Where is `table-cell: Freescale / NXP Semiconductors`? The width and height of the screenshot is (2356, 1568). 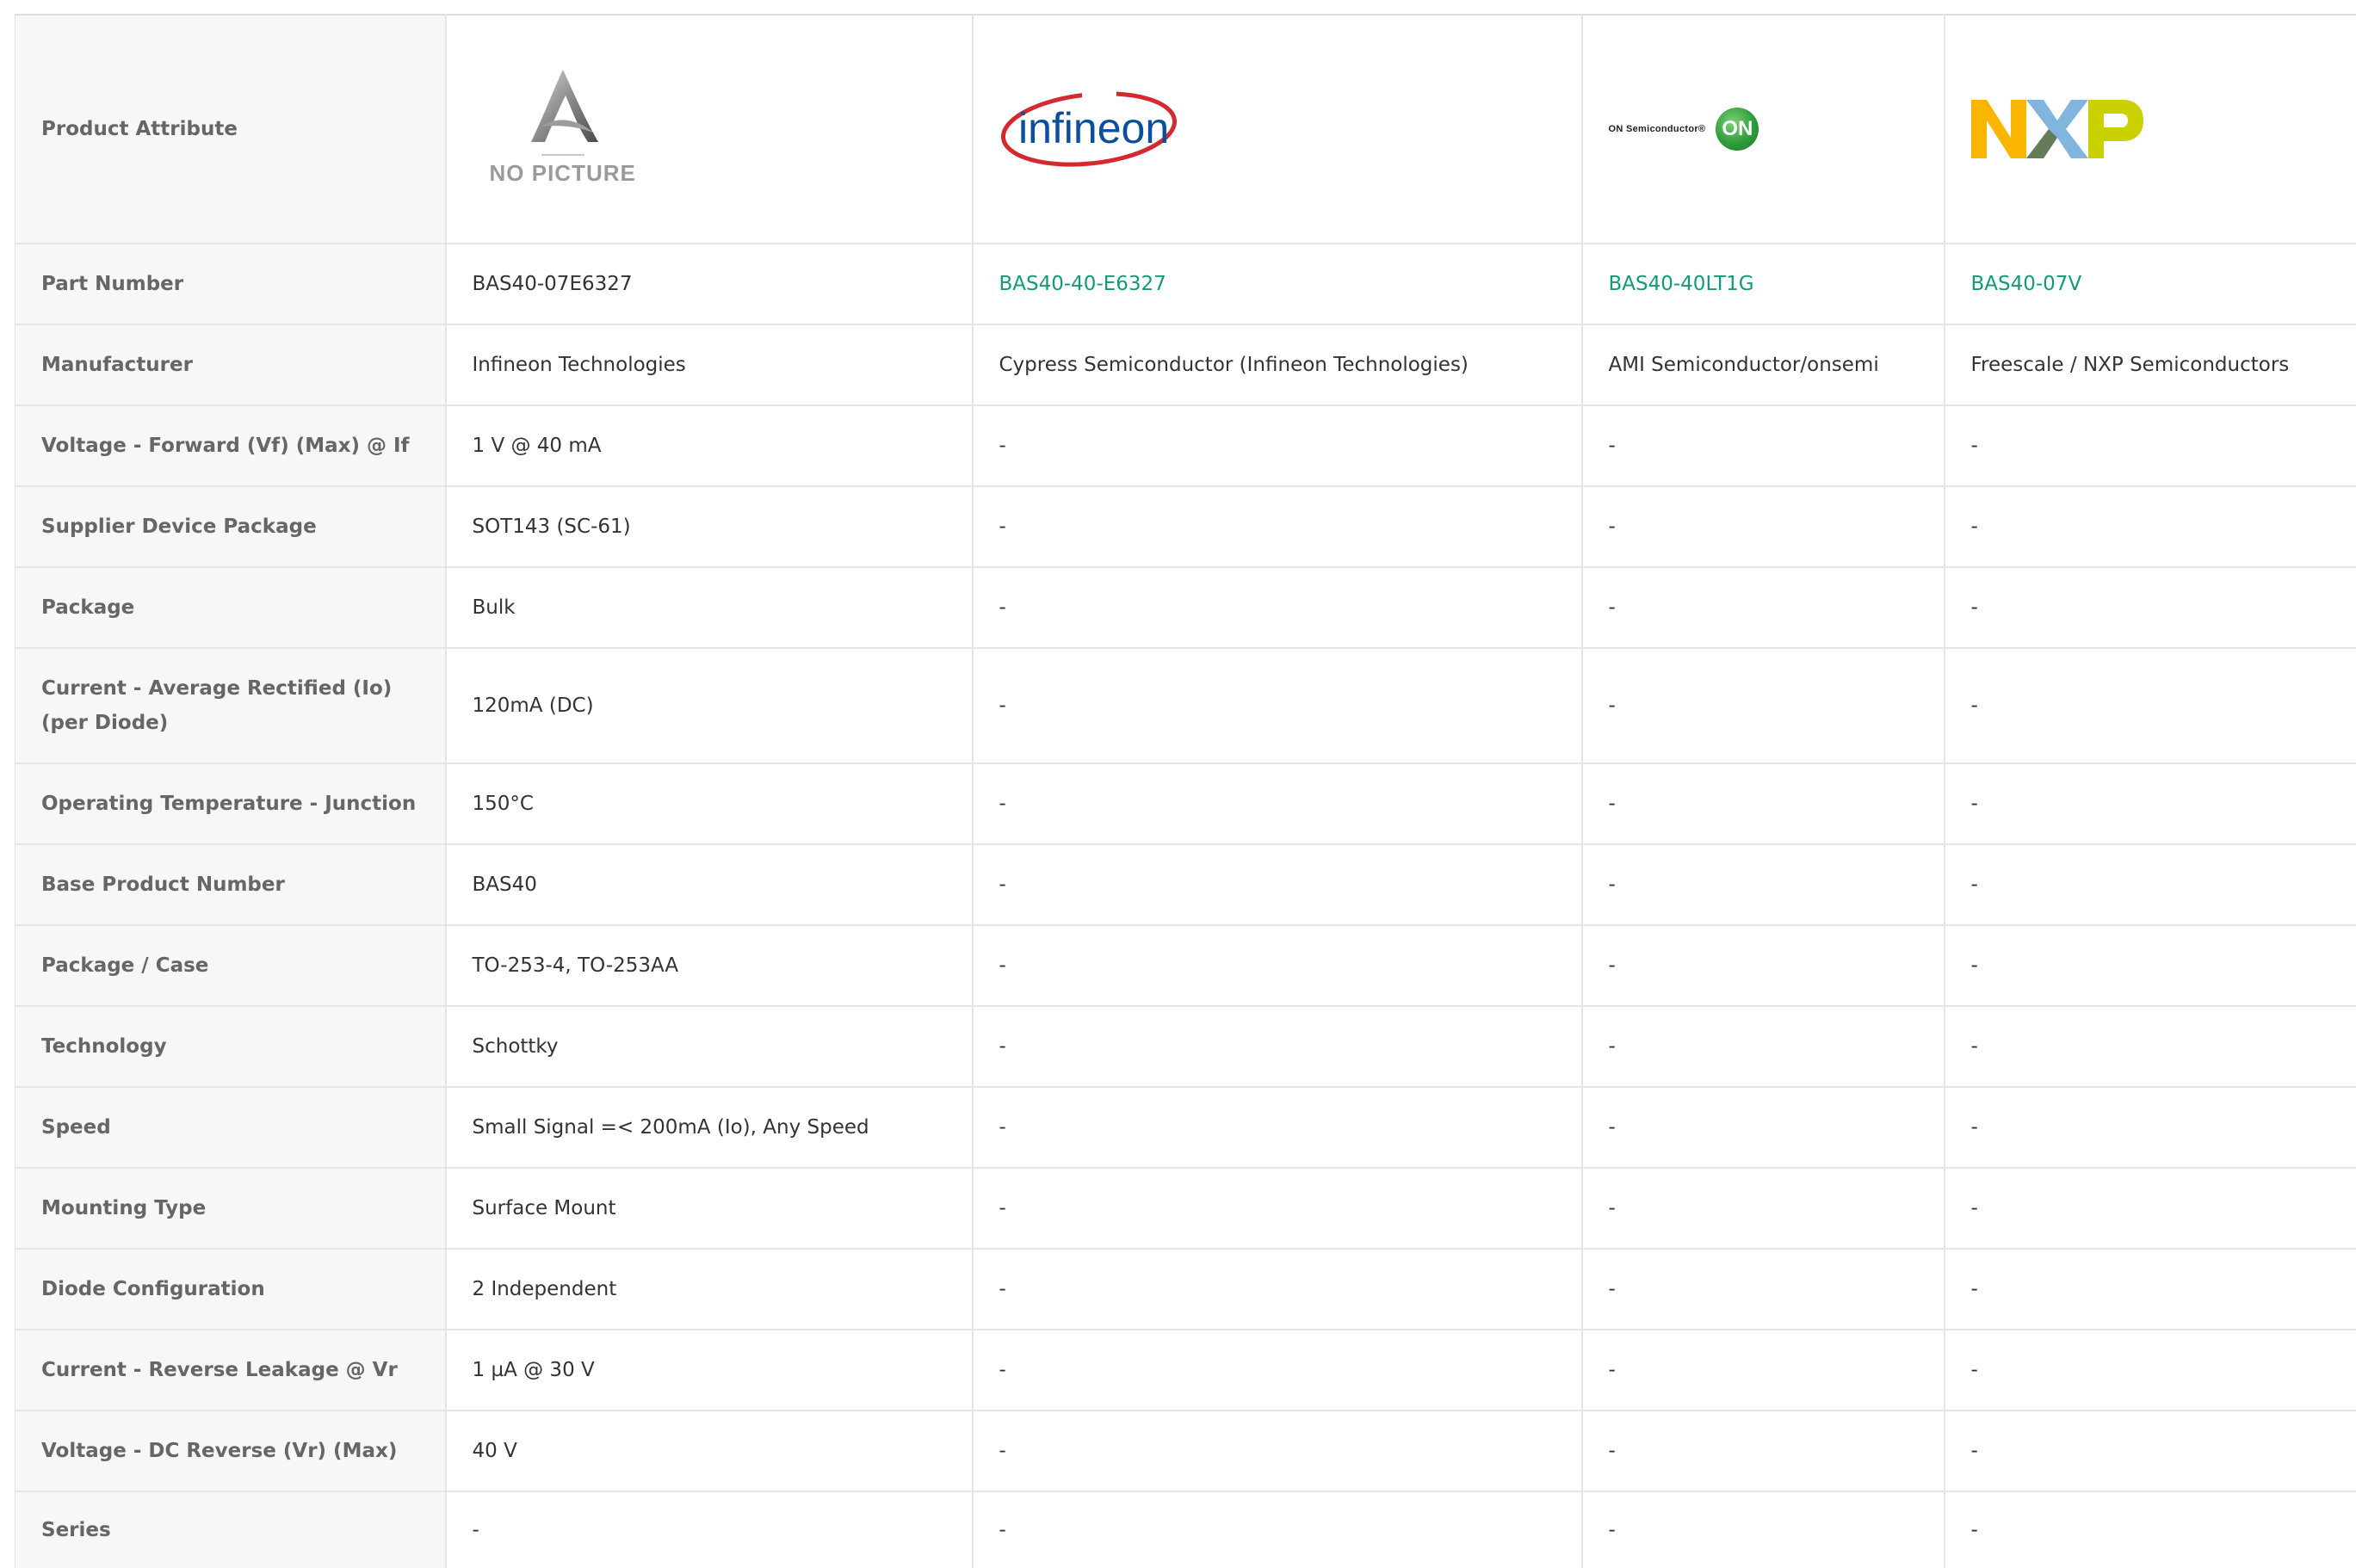
table-cell: Freescale / NXP Semiconductors is located at coordinates (2151, 364).